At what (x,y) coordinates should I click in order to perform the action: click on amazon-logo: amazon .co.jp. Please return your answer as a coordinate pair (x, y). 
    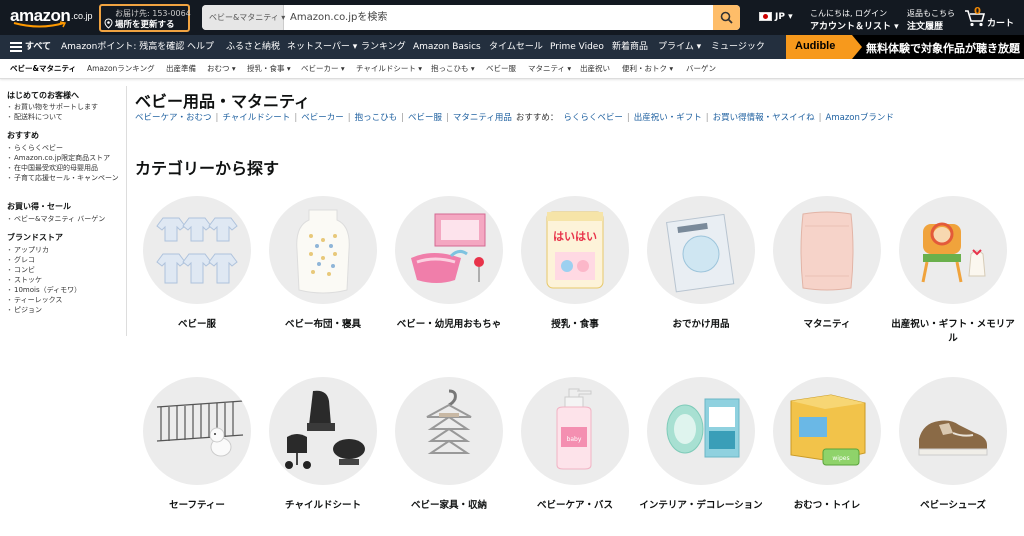
    Looking at the image, I should click on (52, 17).